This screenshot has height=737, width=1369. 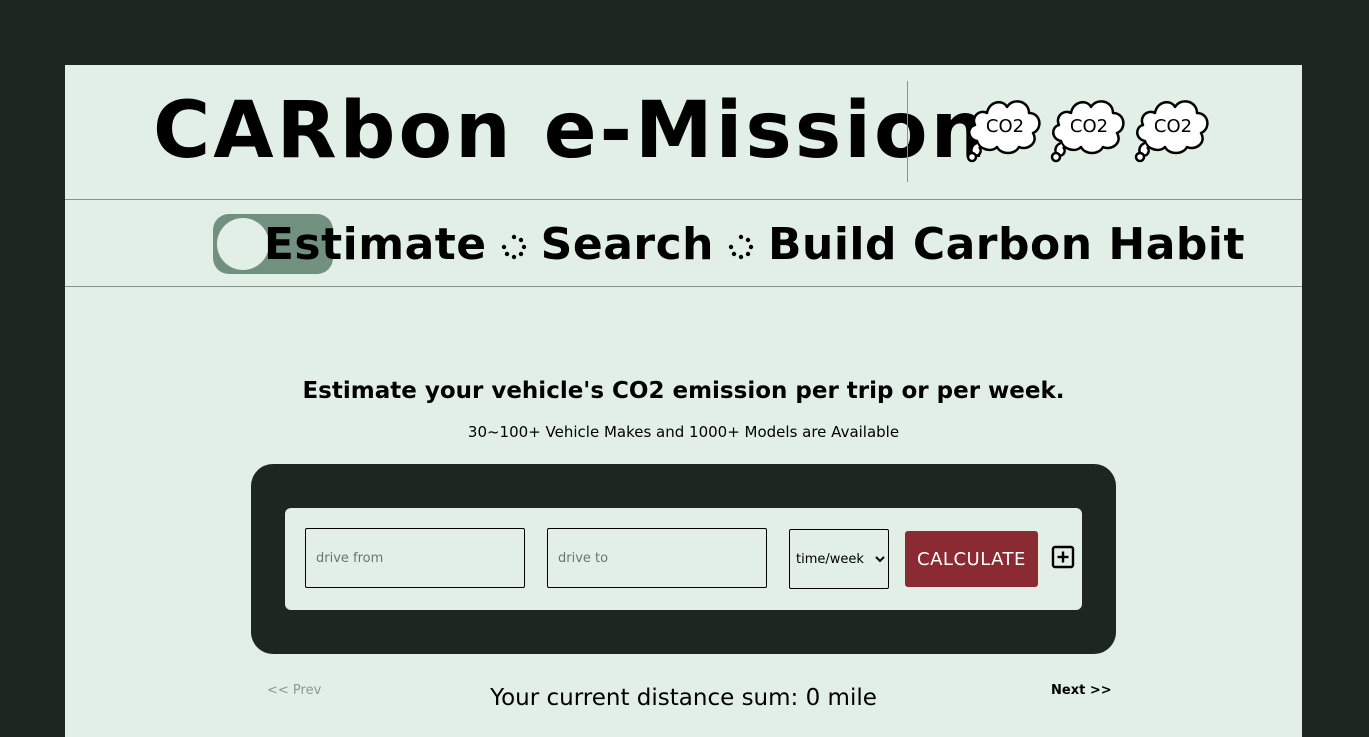 I want to click on app-title: CARbon e-Mission, so click(x=571, y=131).